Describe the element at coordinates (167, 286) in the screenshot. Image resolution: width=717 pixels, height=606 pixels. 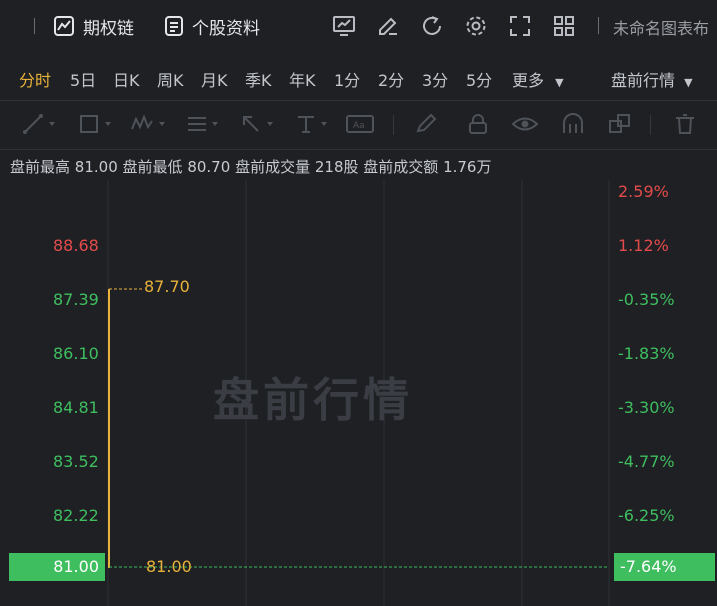
I see `high-point-label: 87.70` at that location.